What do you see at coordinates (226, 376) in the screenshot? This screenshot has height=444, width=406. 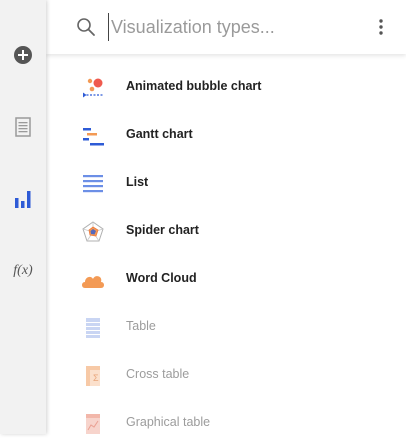 I see `list-item-cross-table: Σ Cross table` at bounding box center [226, 376].